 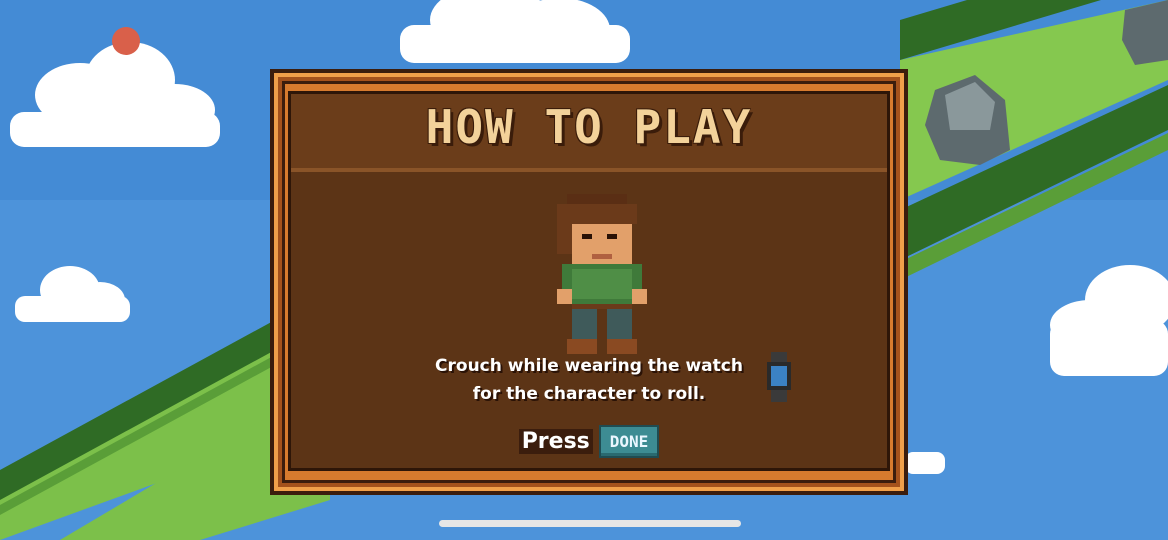 What do you see at coordinates (555, 441) in the screenshot?
I see `press-label: Press` at bounding box center [555, 441].